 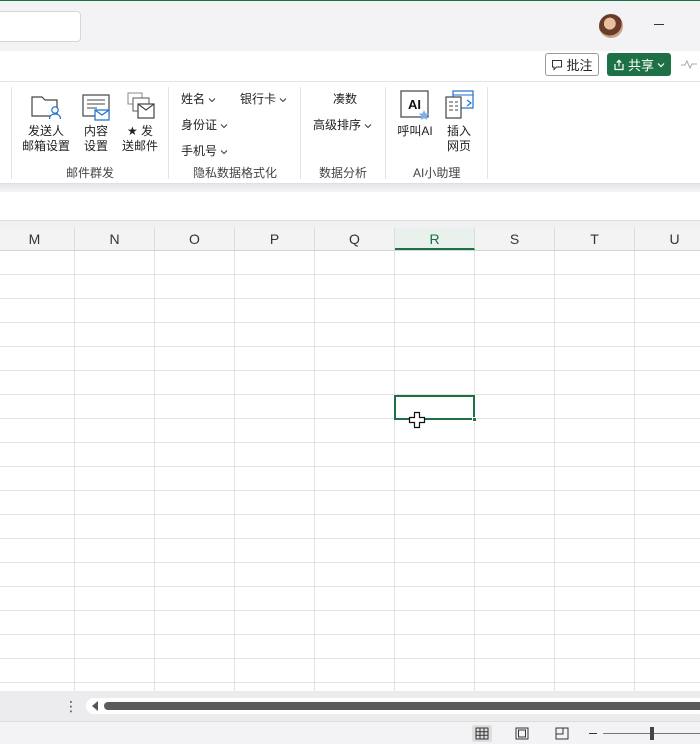 What do you see at coordinates (659, 25) in the screenshot?
I see `minimize-button` at bounding box center [659, 25].